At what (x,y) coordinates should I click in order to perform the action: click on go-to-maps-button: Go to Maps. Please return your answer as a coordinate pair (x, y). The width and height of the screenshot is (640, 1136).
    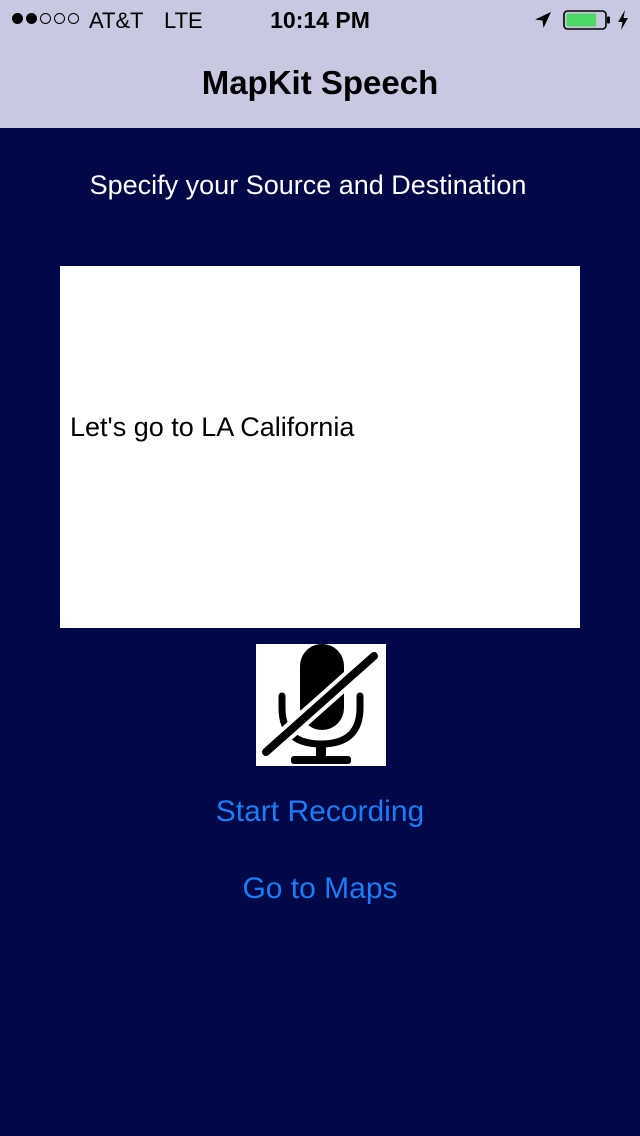
    Looking at the image, I should click on (320, 889).